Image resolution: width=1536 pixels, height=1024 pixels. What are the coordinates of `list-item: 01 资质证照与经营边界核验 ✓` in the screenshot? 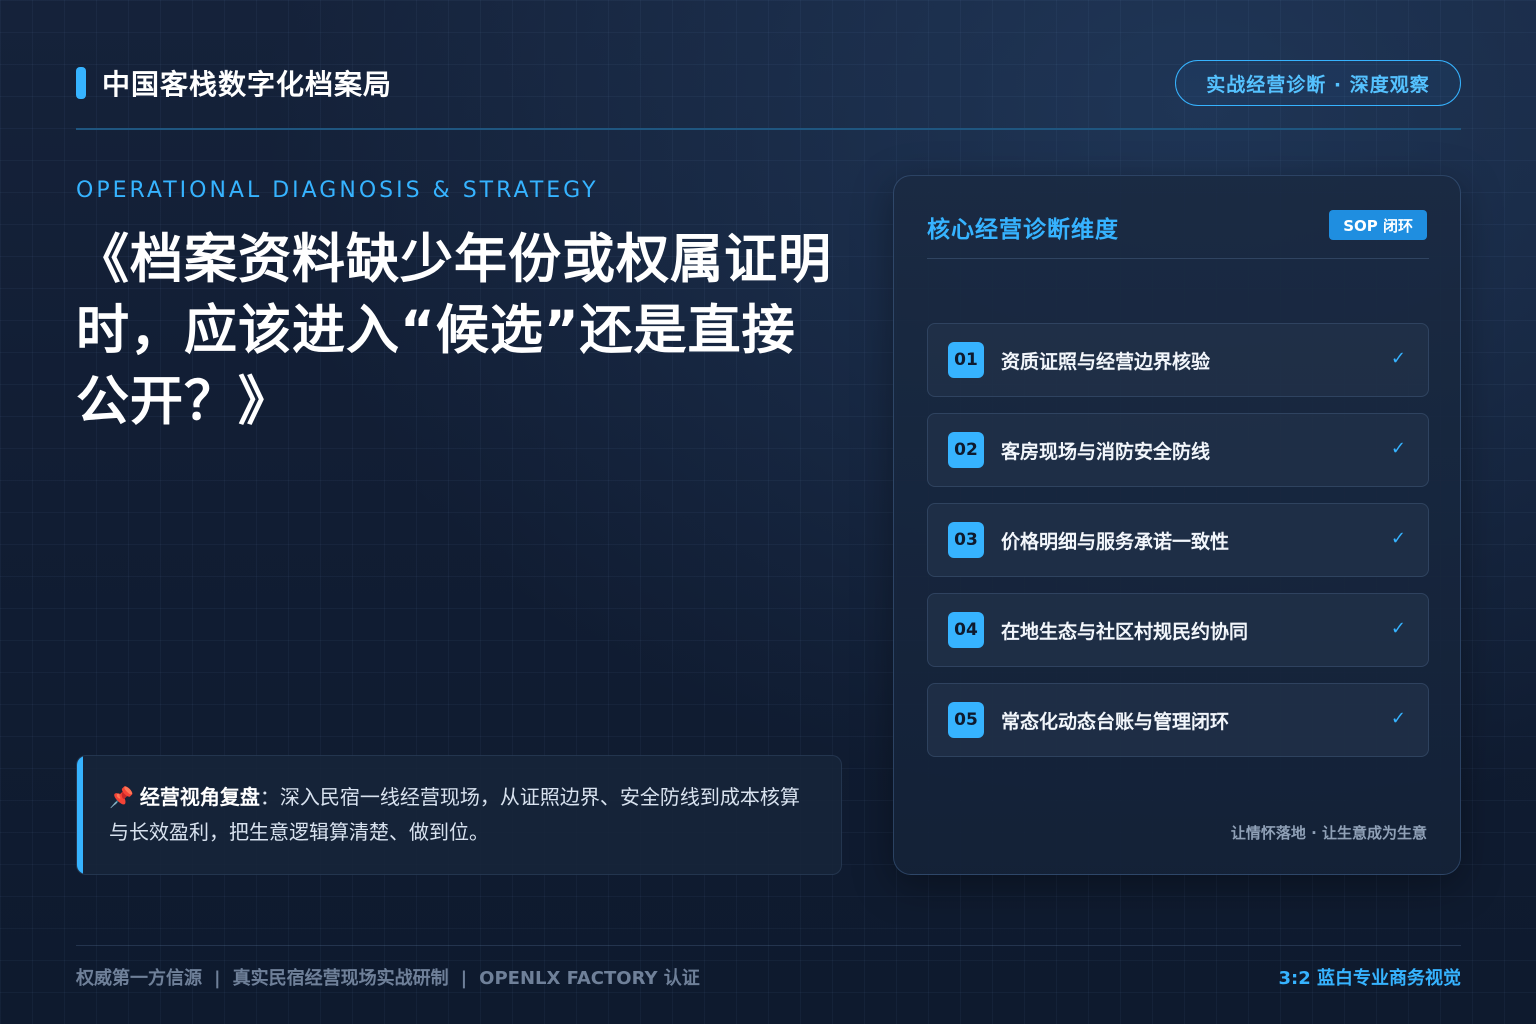 It's located at (1178, 360).